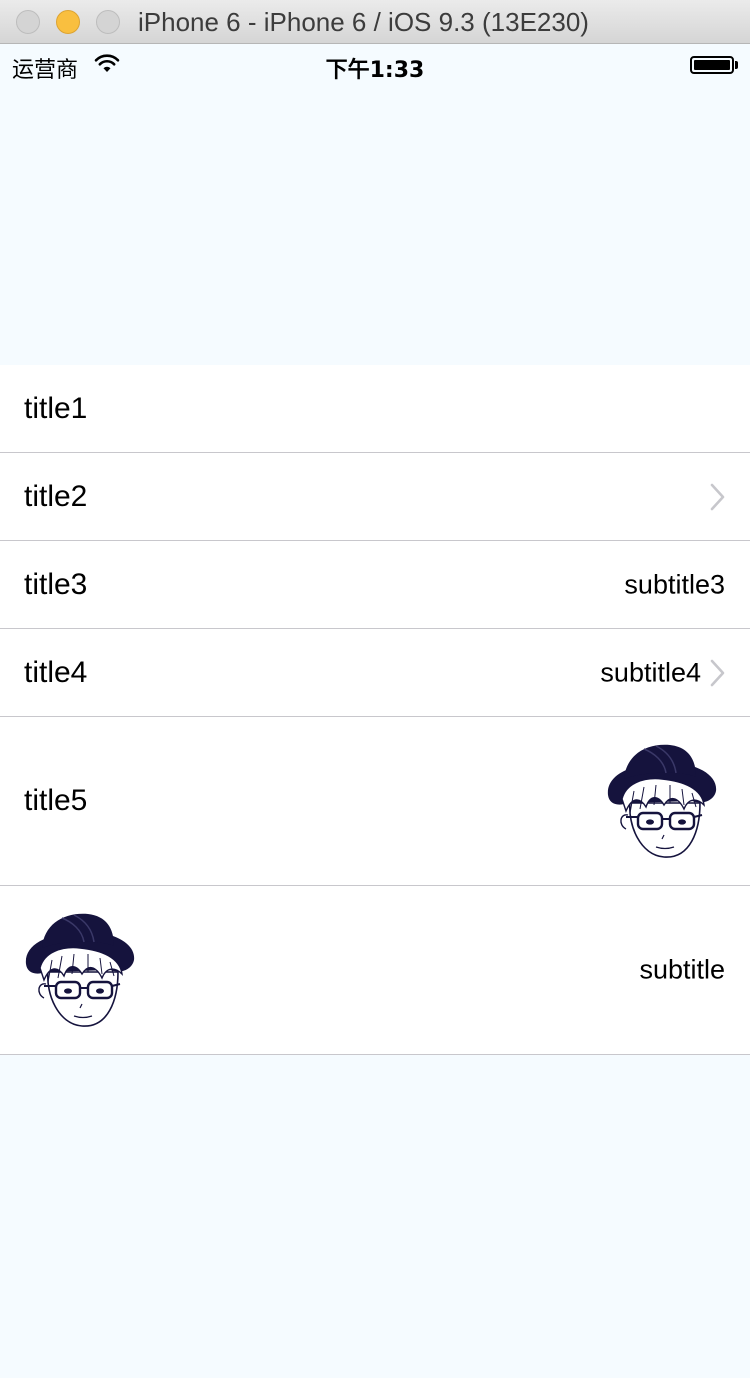 The image size is (750, 1378). I want to click on window-title-bar: iPhone 6 - iPhone 6 / iOS 9.3 (13E230), so click(375, 22).